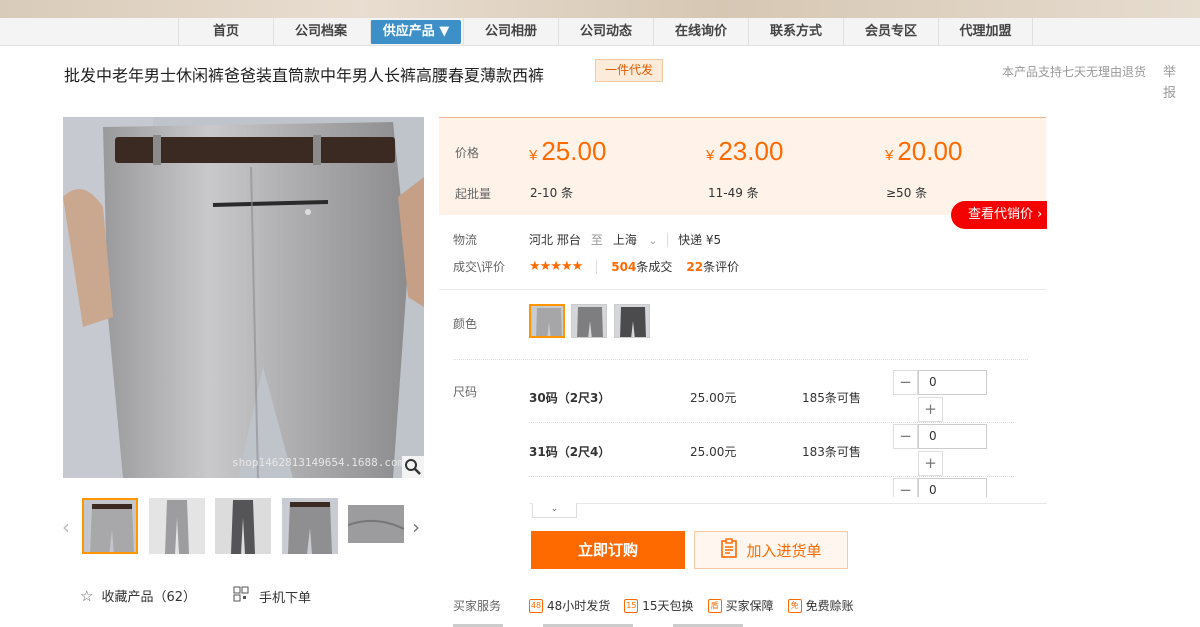 The image size is (1200, 627). I want to click on size-stock-30: 185条可售, so click(831, 398).